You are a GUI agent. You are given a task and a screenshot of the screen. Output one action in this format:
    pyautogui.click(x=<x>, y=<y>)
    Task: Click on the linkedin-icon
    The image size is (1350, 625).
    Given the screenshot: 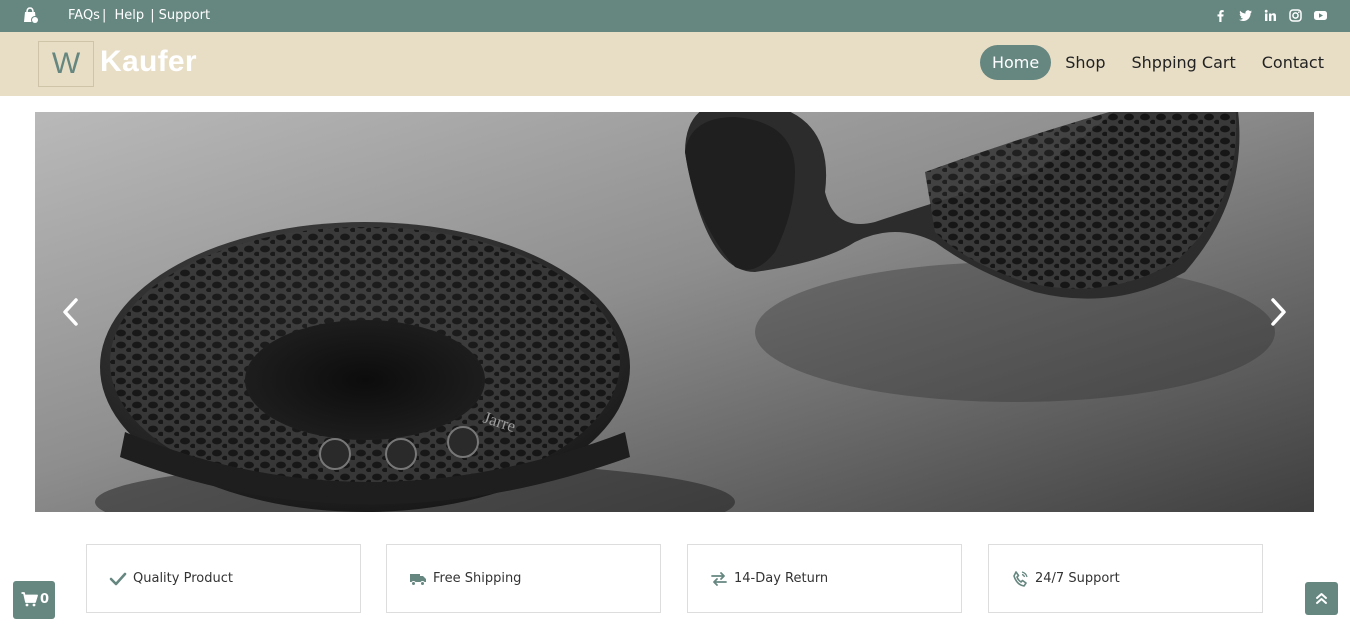 What is the action you would take?
    pyautogui.click(x=1270, y=15)
    